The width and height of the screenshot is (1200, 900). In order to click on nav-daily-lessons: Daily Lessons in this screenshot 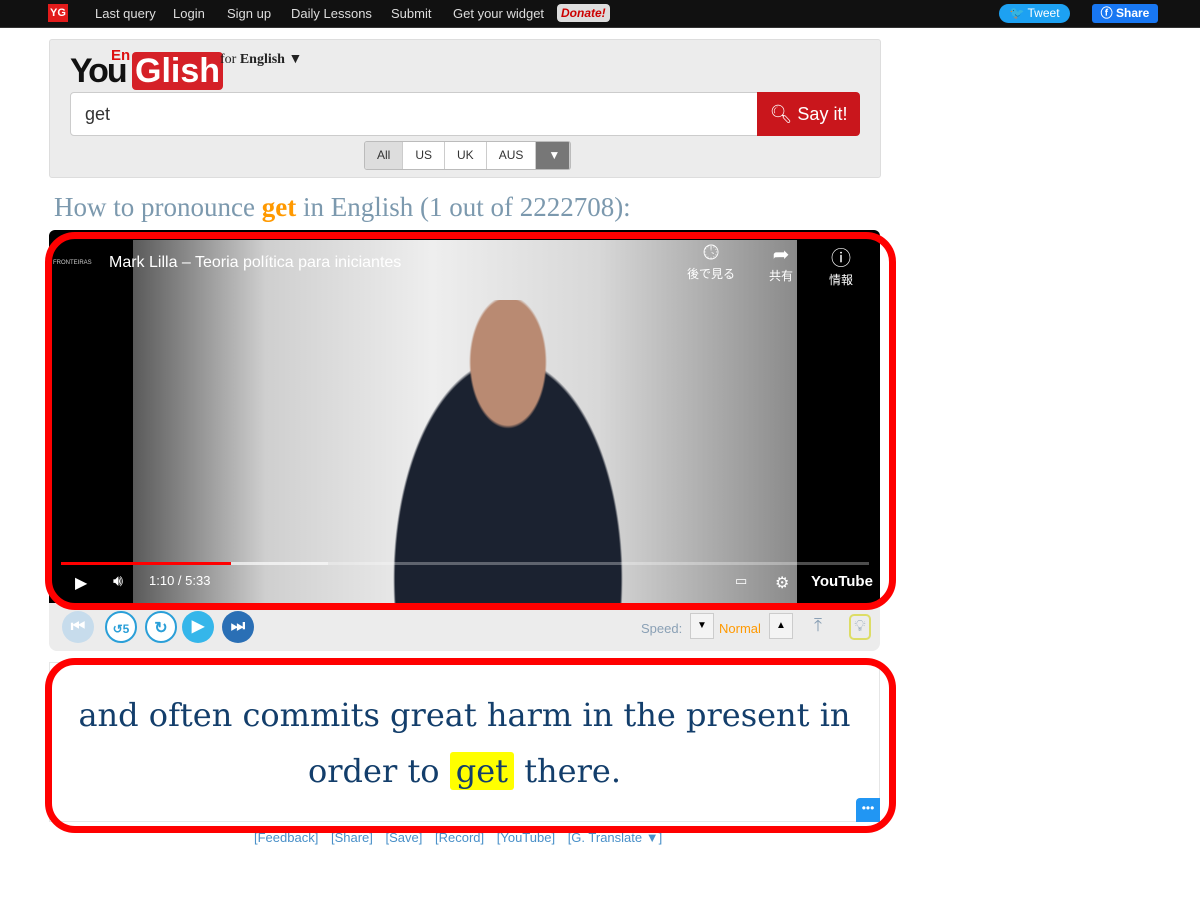, I will do `click(331, 13)`.